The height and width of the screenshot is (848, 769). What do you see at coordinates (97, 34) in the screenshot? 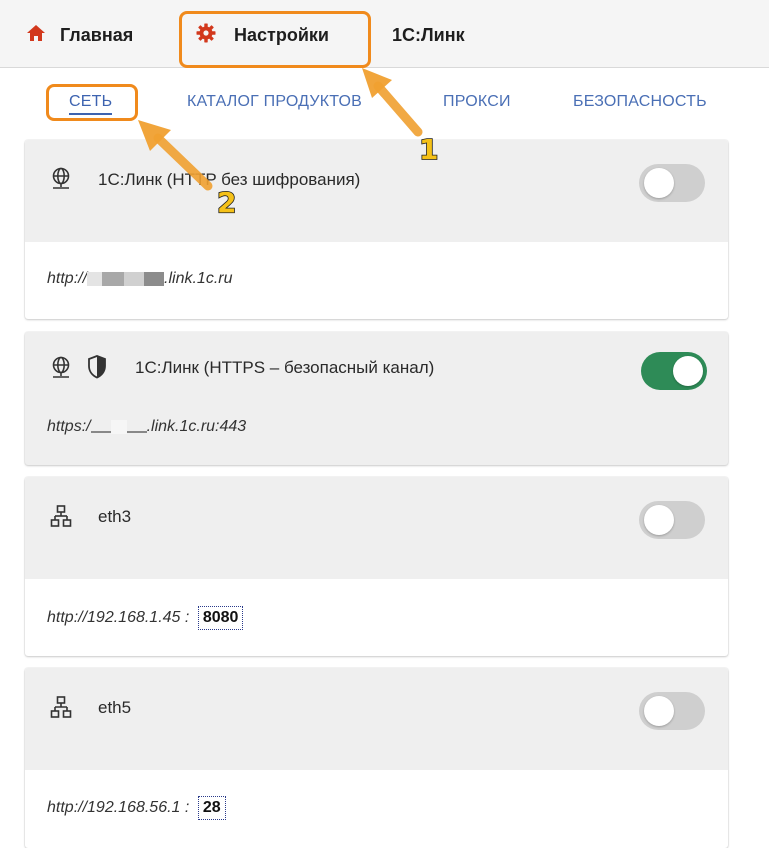
I see `nav-home-label: Главная` at bounding box center [97, 34].